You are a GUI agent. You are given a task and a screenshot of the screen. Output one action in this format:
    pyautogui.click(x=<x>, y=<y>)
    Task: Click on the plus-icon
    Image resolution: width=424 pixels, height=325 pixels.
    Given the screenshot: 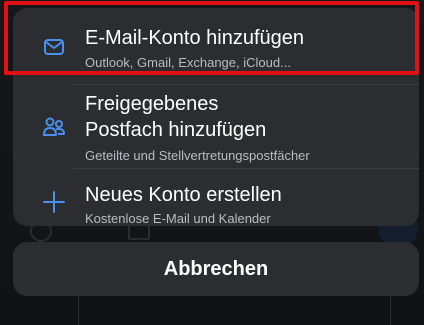 What is the action you would take?
    pyautogui.click(x=54, y=202)
    